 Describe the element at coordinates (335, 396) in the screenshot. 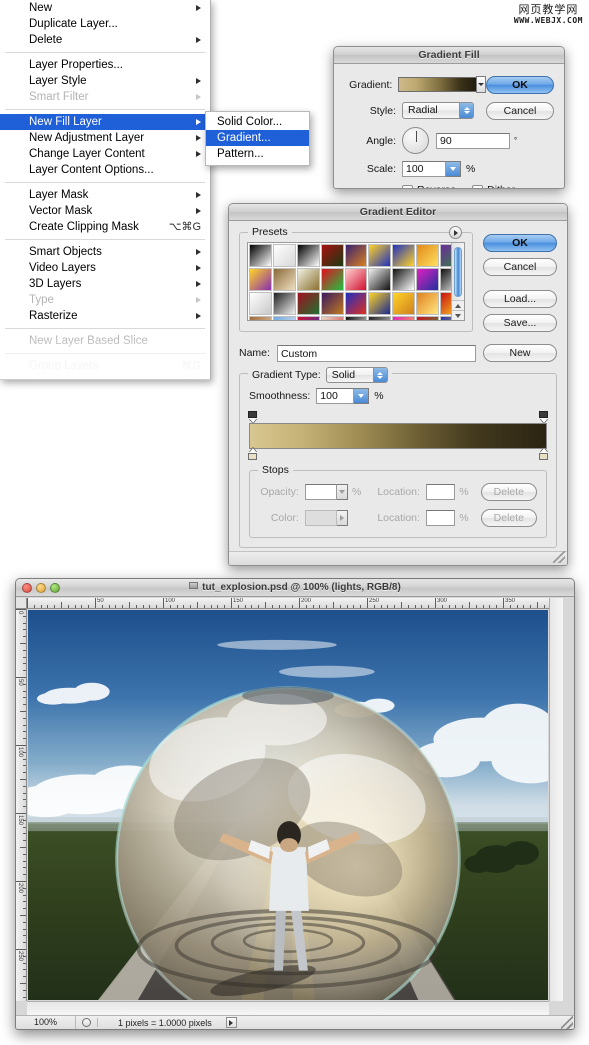

I see `smoothness-input: 100` at that location.